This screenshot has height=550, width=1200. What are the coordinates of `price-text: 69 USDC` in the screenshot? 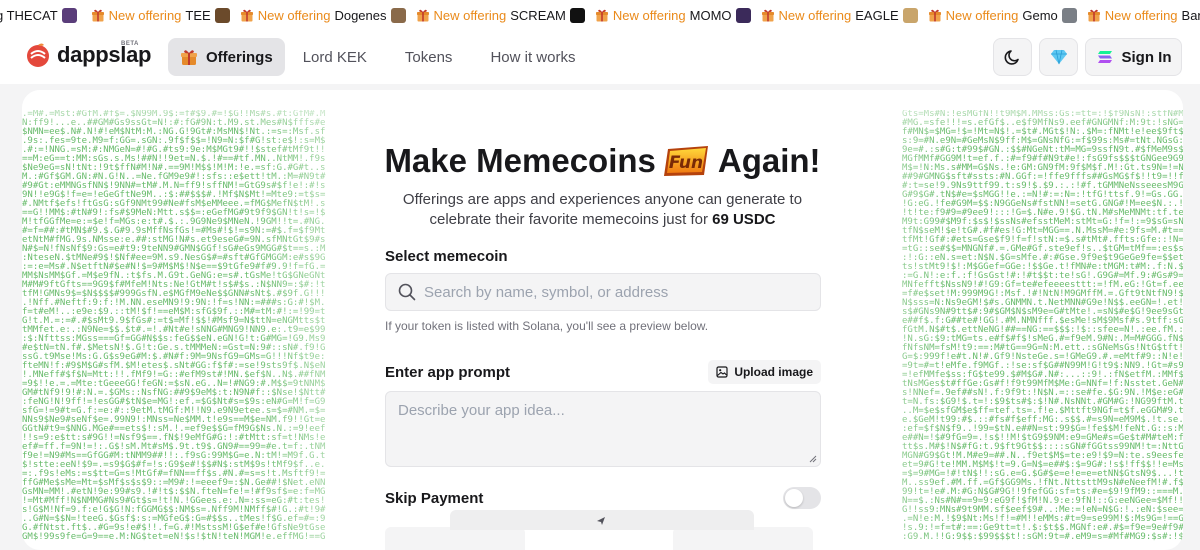 It's located at (744, 219).